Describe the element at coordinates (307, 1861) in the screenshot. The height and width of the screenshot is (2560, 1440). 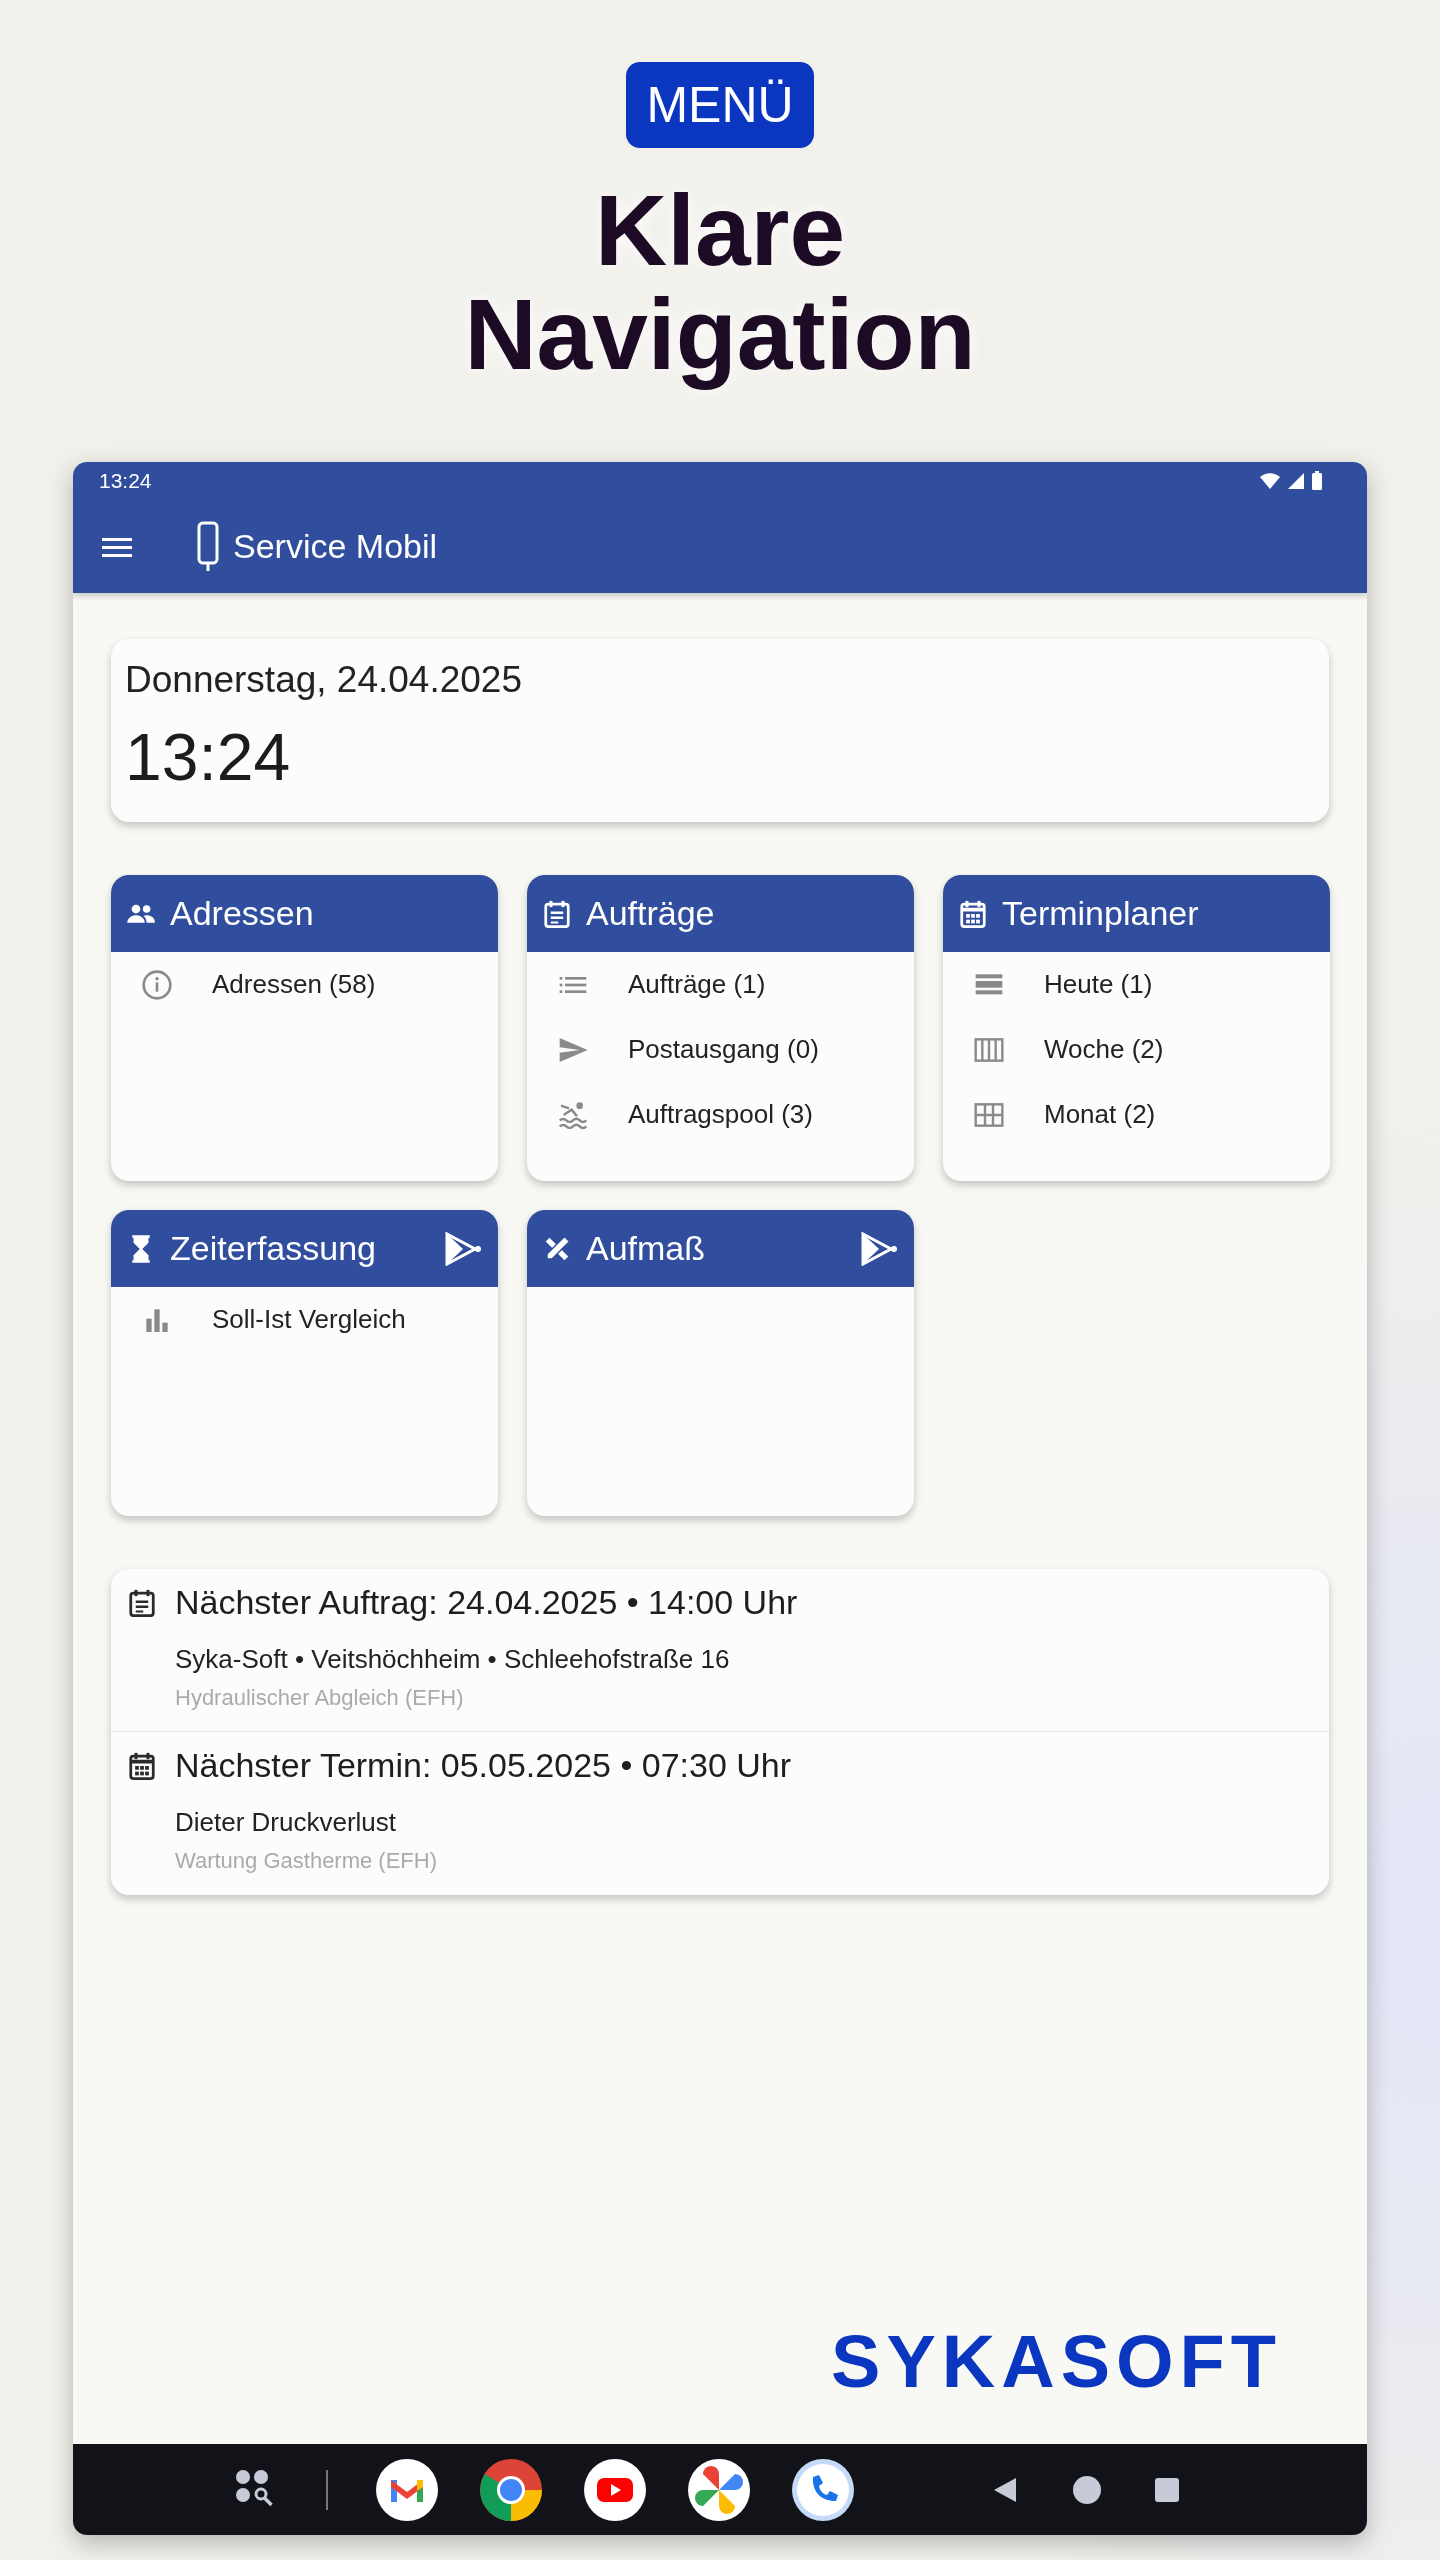
I see `upcoming-detail: Wartung Gastherme (EFH)` at that location.